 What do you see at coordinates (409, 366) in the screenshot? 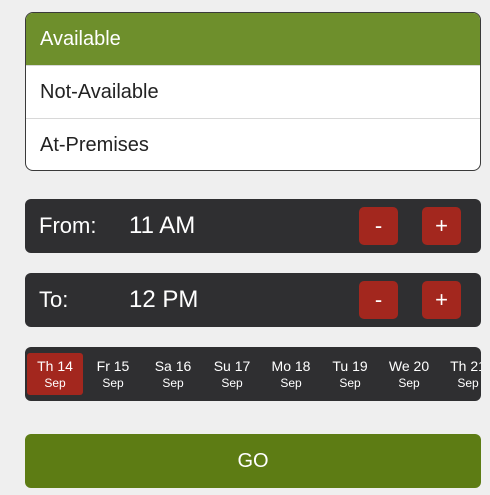
I see `date-day-label: We 20` at bounding box center [409, 366].